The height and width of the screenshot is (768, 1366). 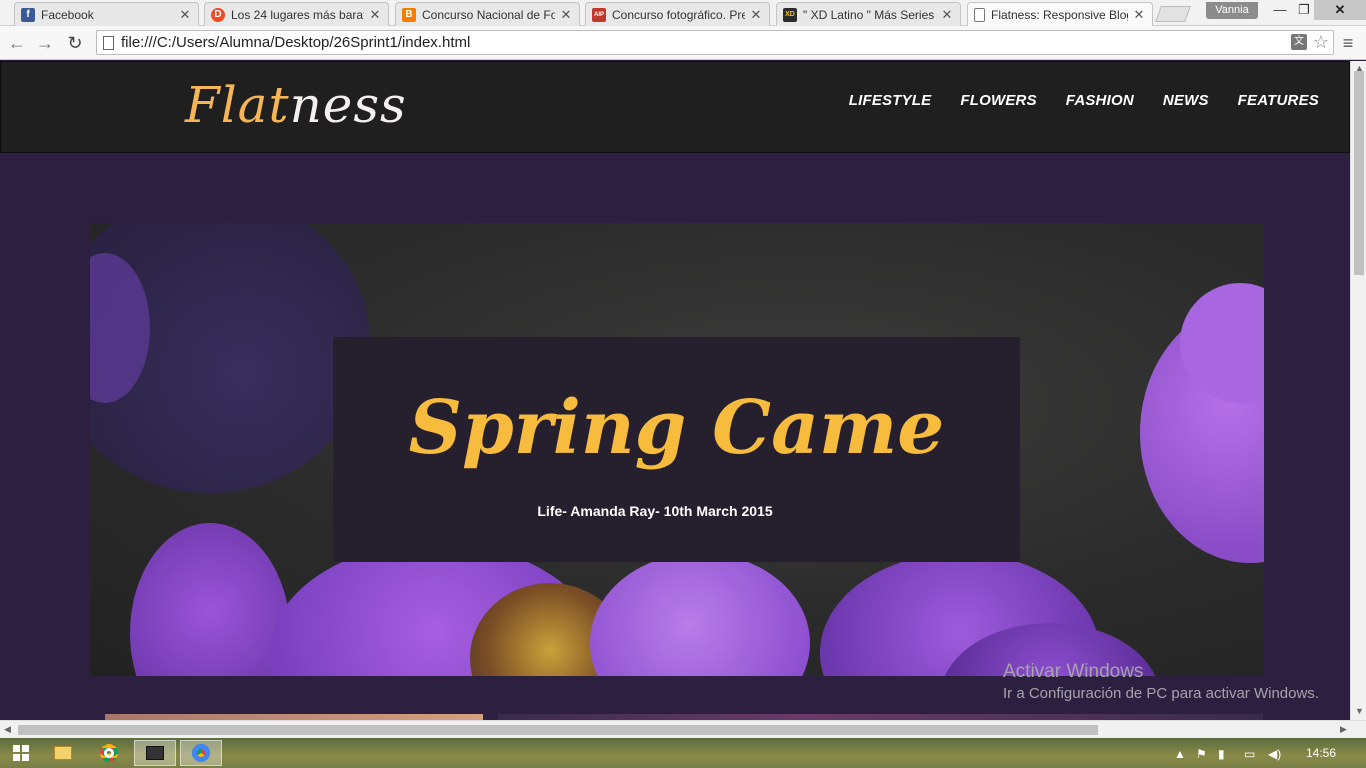 What do you see at coordinates (599, 14) in the screenshot?
I see `aip-icon: AIP` at bounding box center [599, 14].